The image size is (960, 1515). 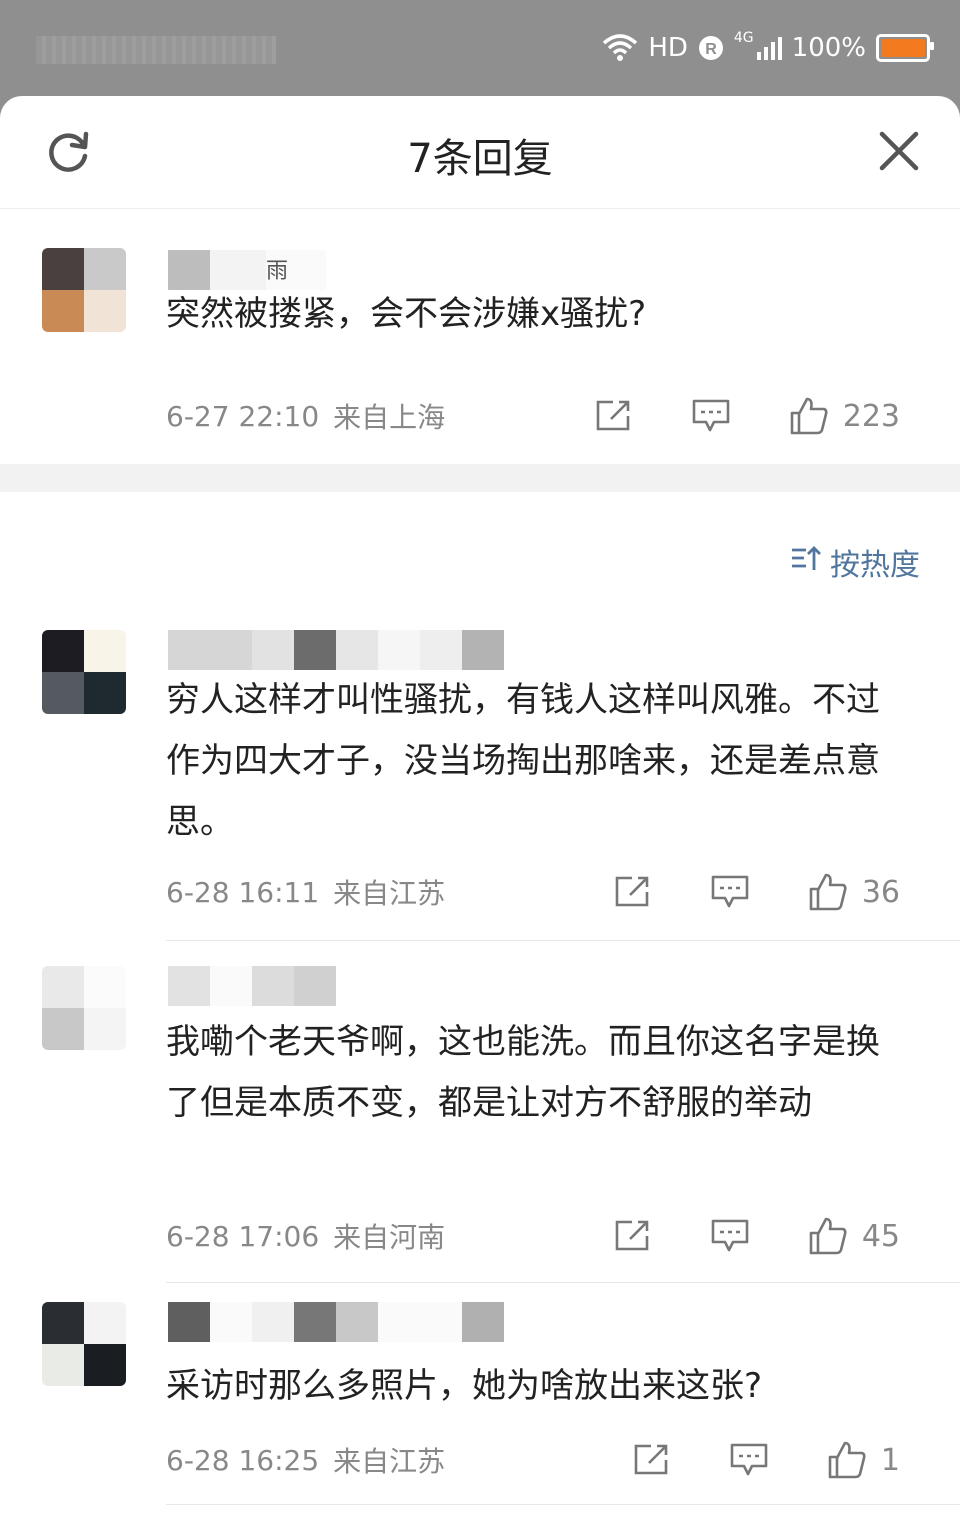 I want to click on comment-meta: 6-27 22:10 来自上海 223, so click(x=548, y=416).